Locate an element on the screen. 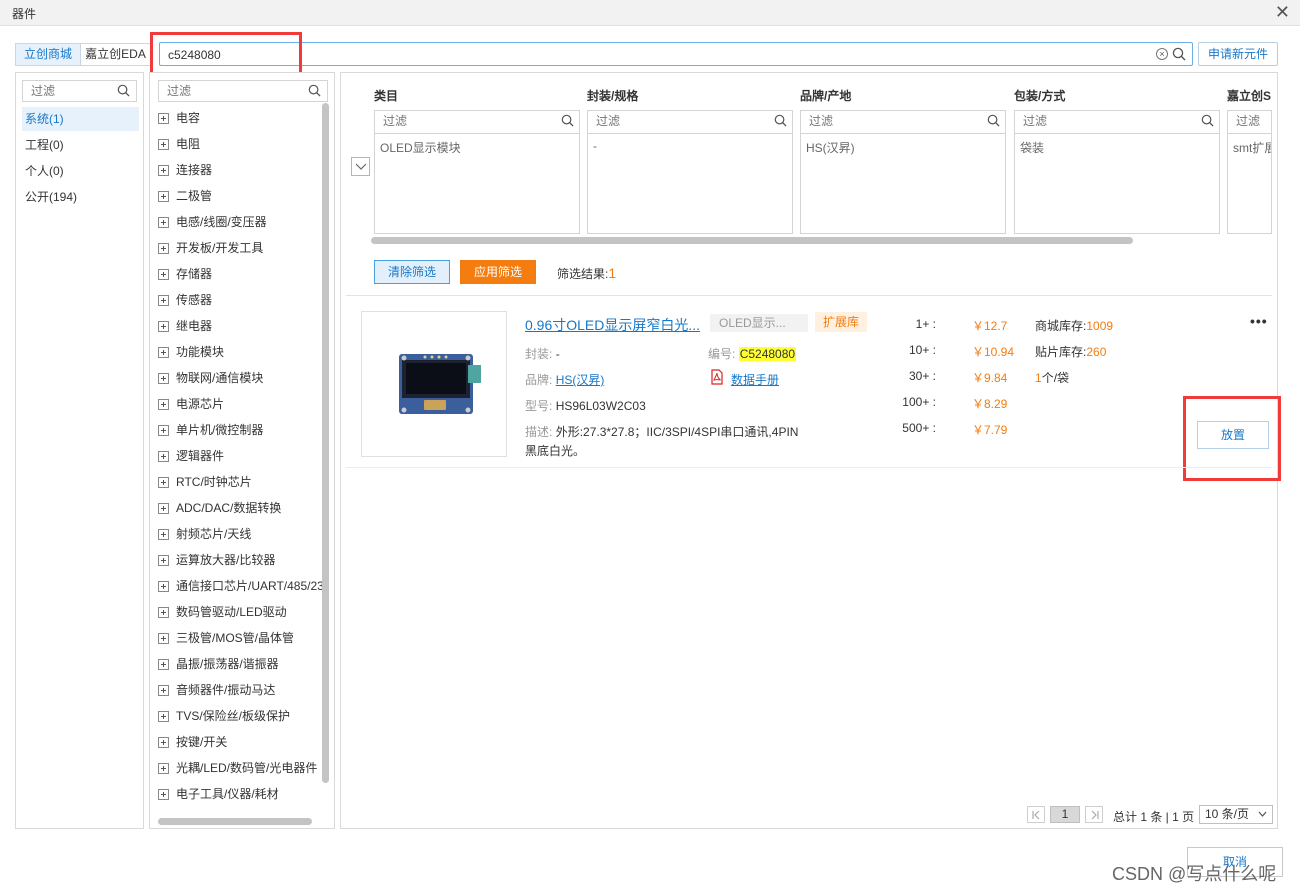  category-item: 数码管驱动/LED驱动 is located at coordinates (222, 614).